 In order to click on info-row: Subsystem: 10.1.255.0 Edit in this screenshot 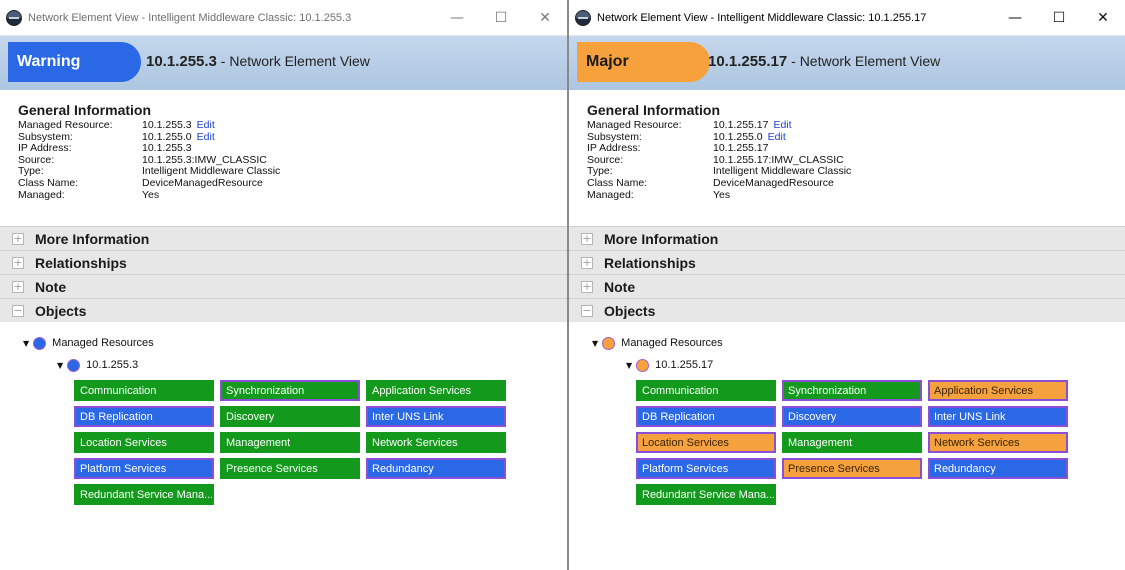, I will do `click(292, 137)`.